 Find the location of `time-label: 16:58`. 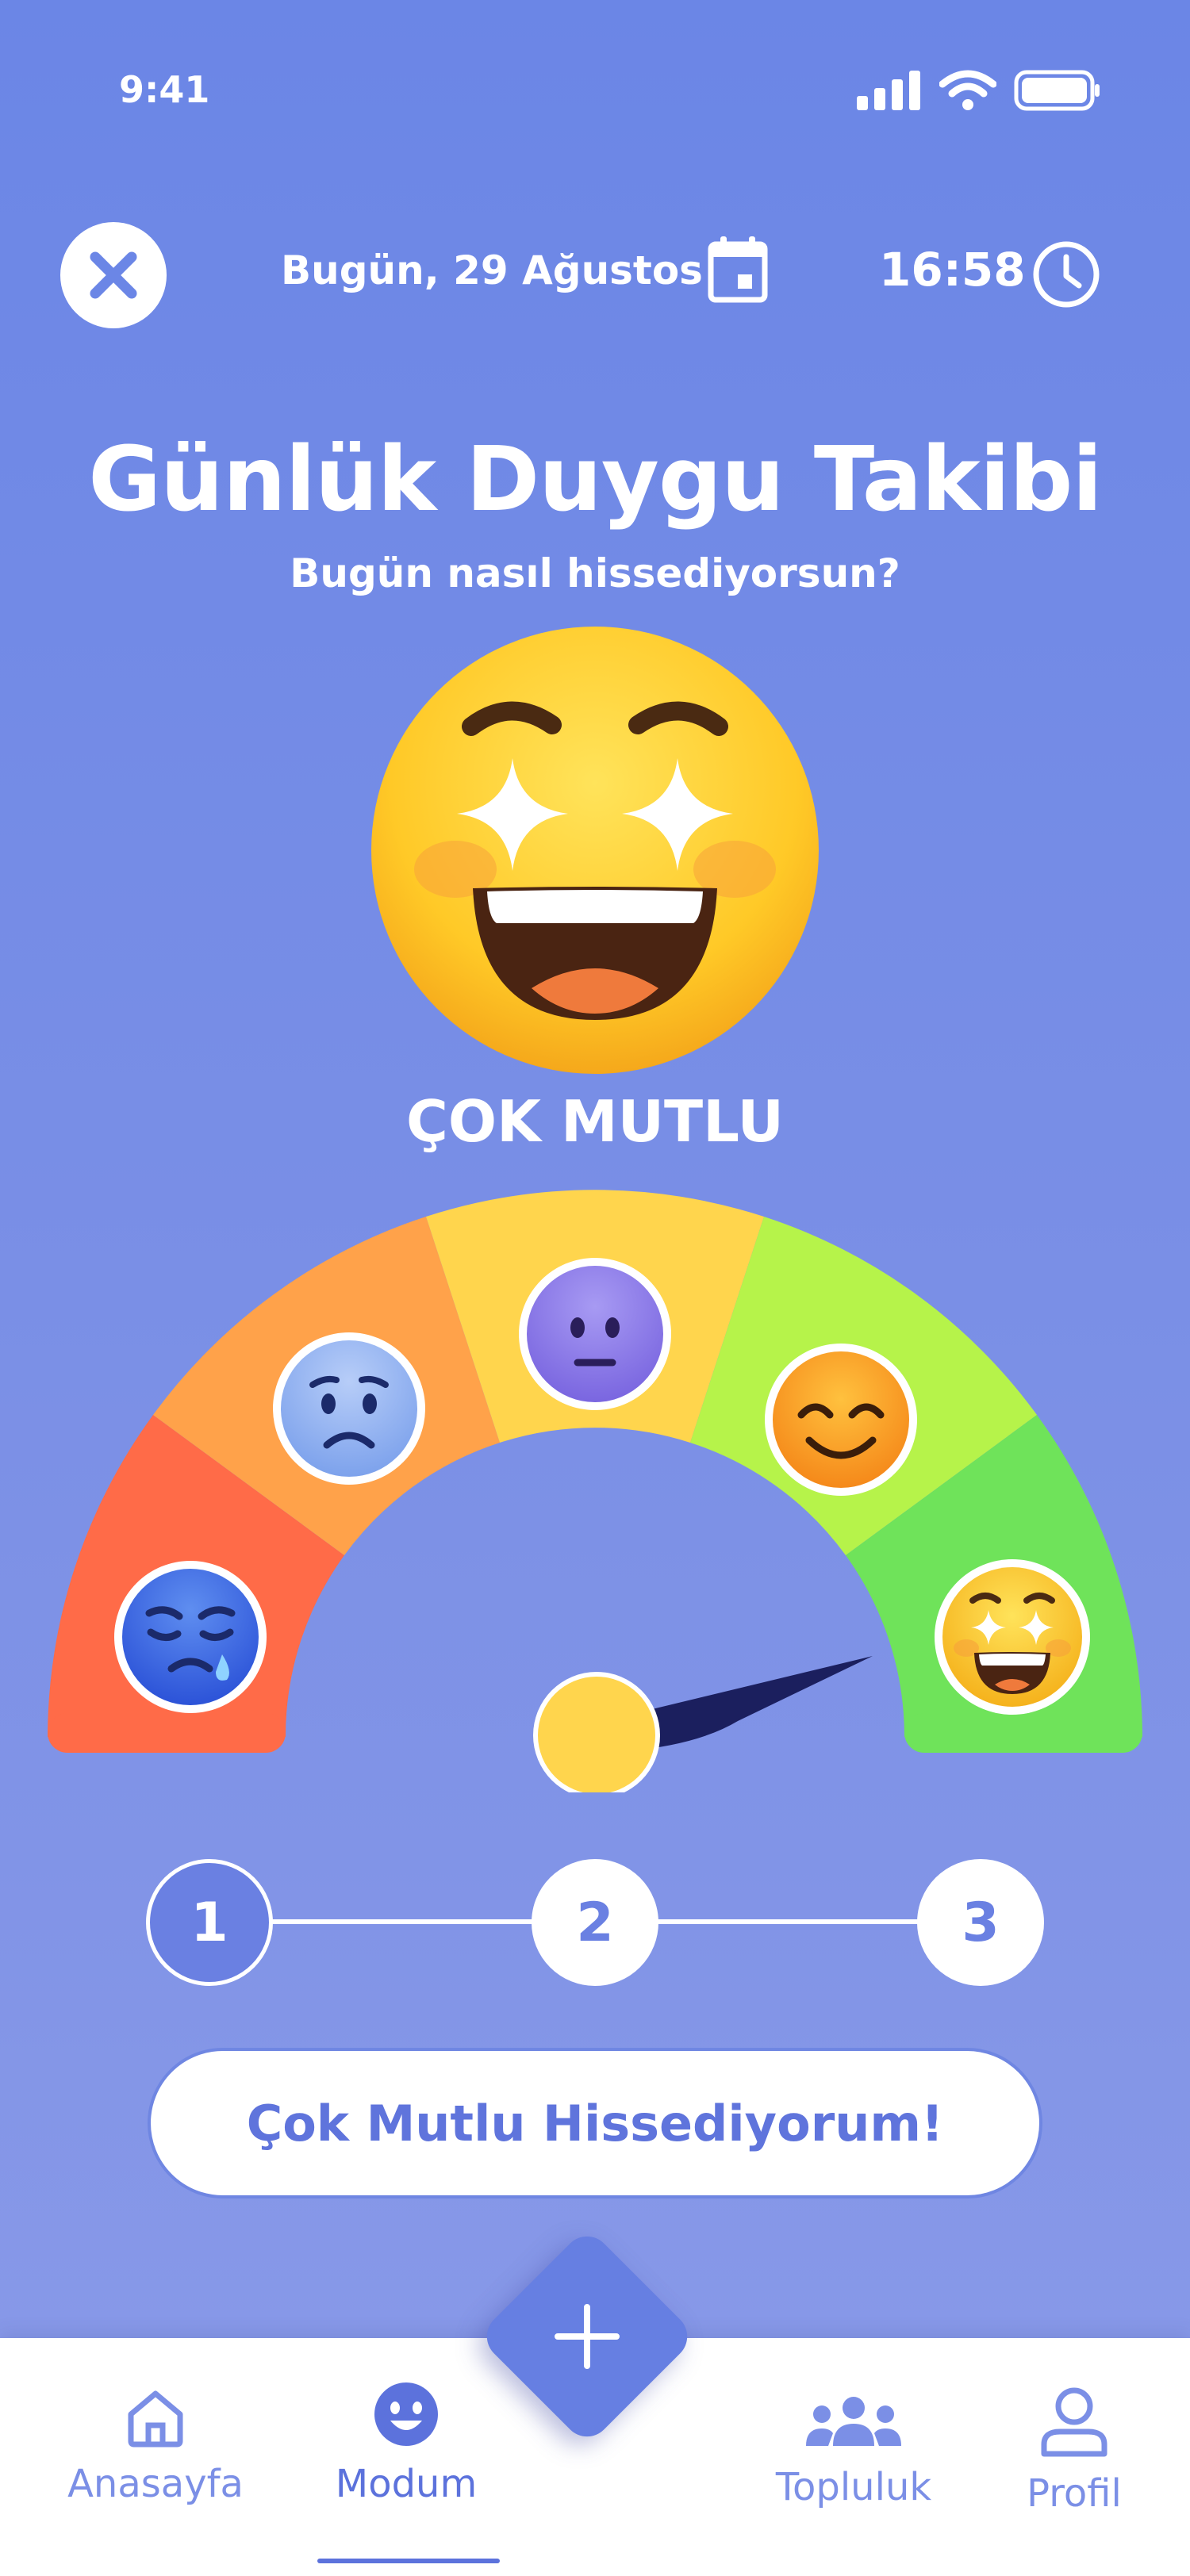

time-label: 16:58 is located at coordinates (952, 270).